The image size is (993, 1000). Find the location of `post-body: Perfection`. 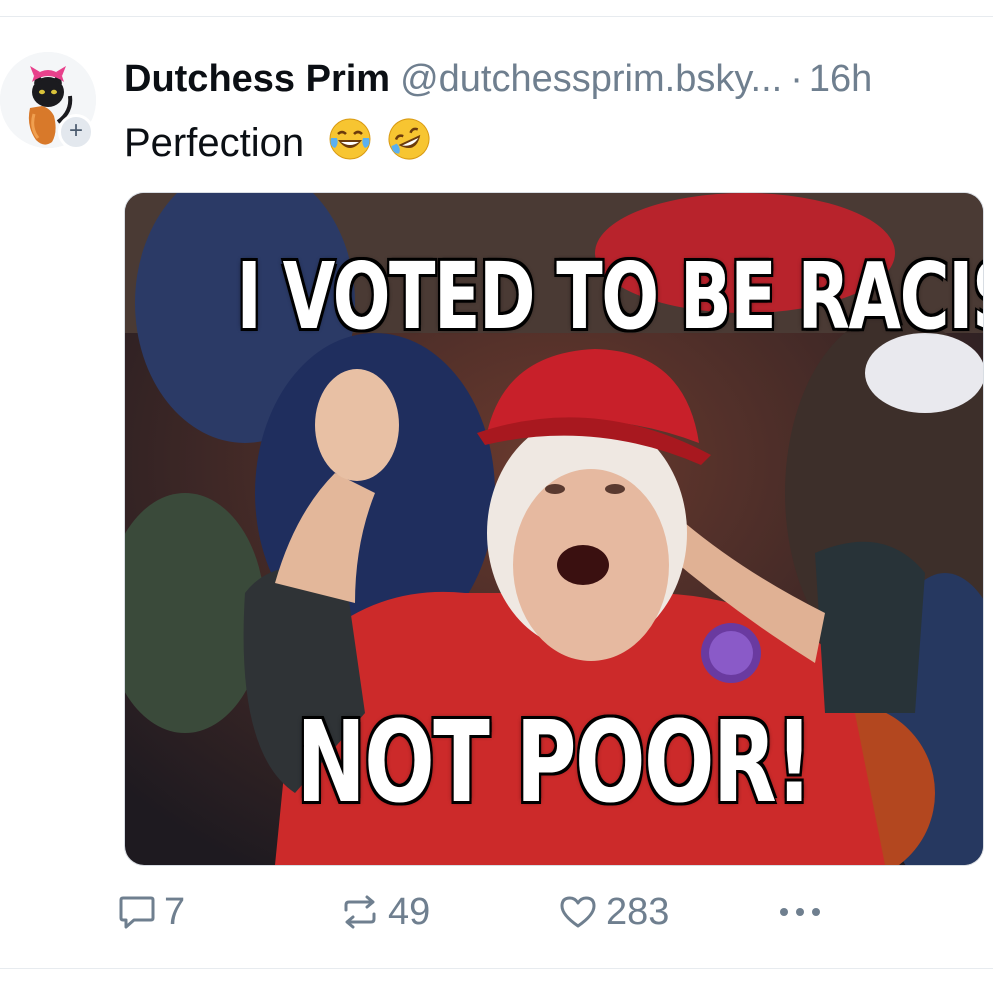

post-body: Perfection is located at coordinates (214, 143).